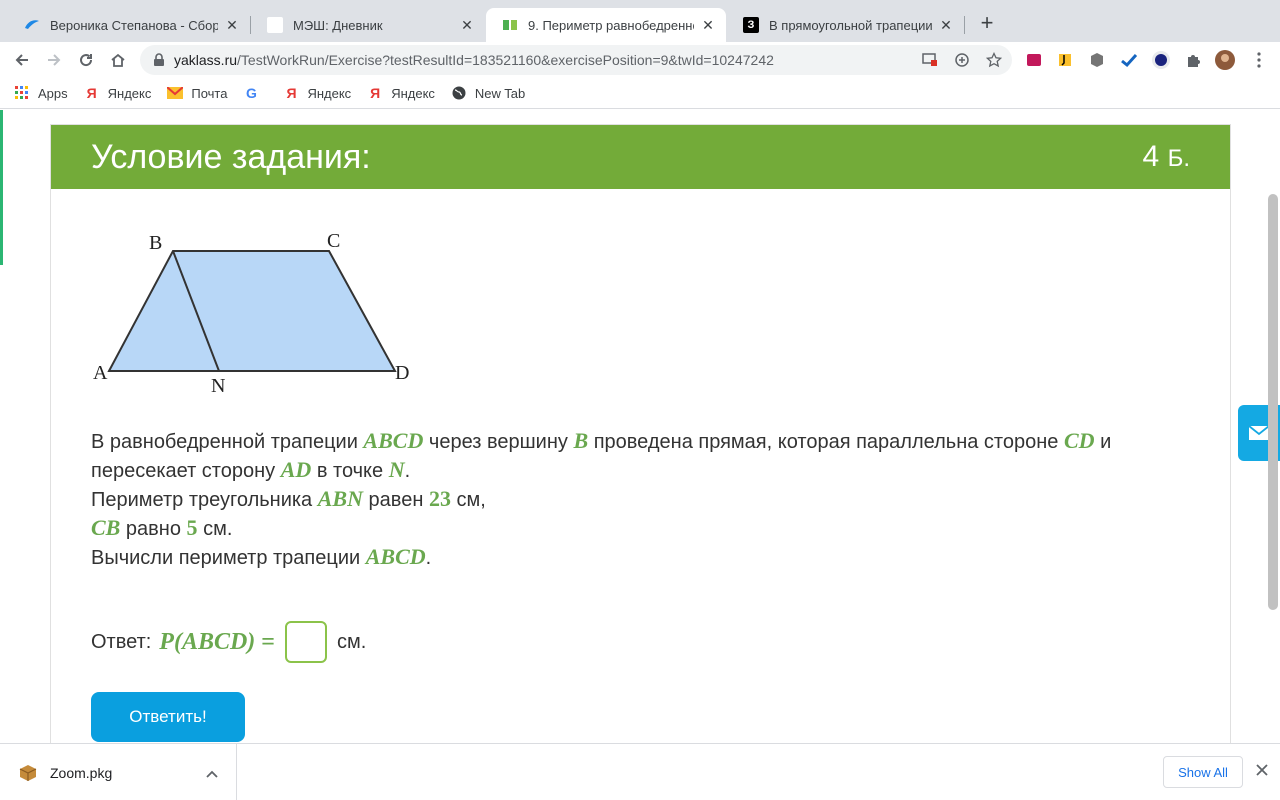 This screenshot has height=800, width=1280. I want to click on answer-row: Ответ: P(ABCD) = см., so click(228, 642).